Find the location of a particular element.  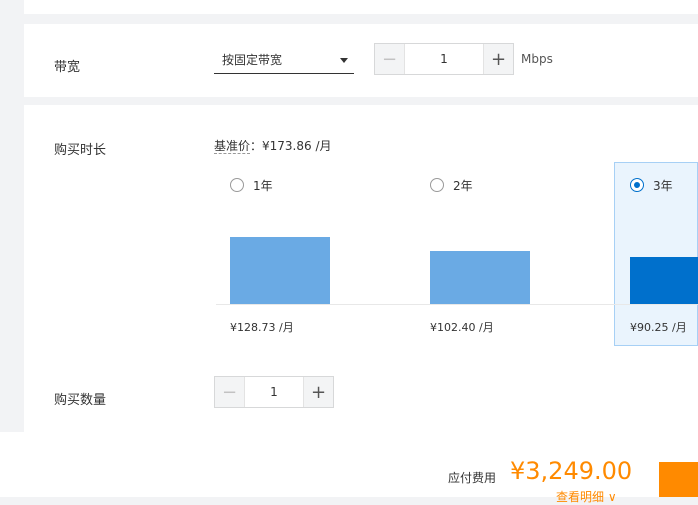

base-price-key: 基准价 is located at coordinates (232, 146).